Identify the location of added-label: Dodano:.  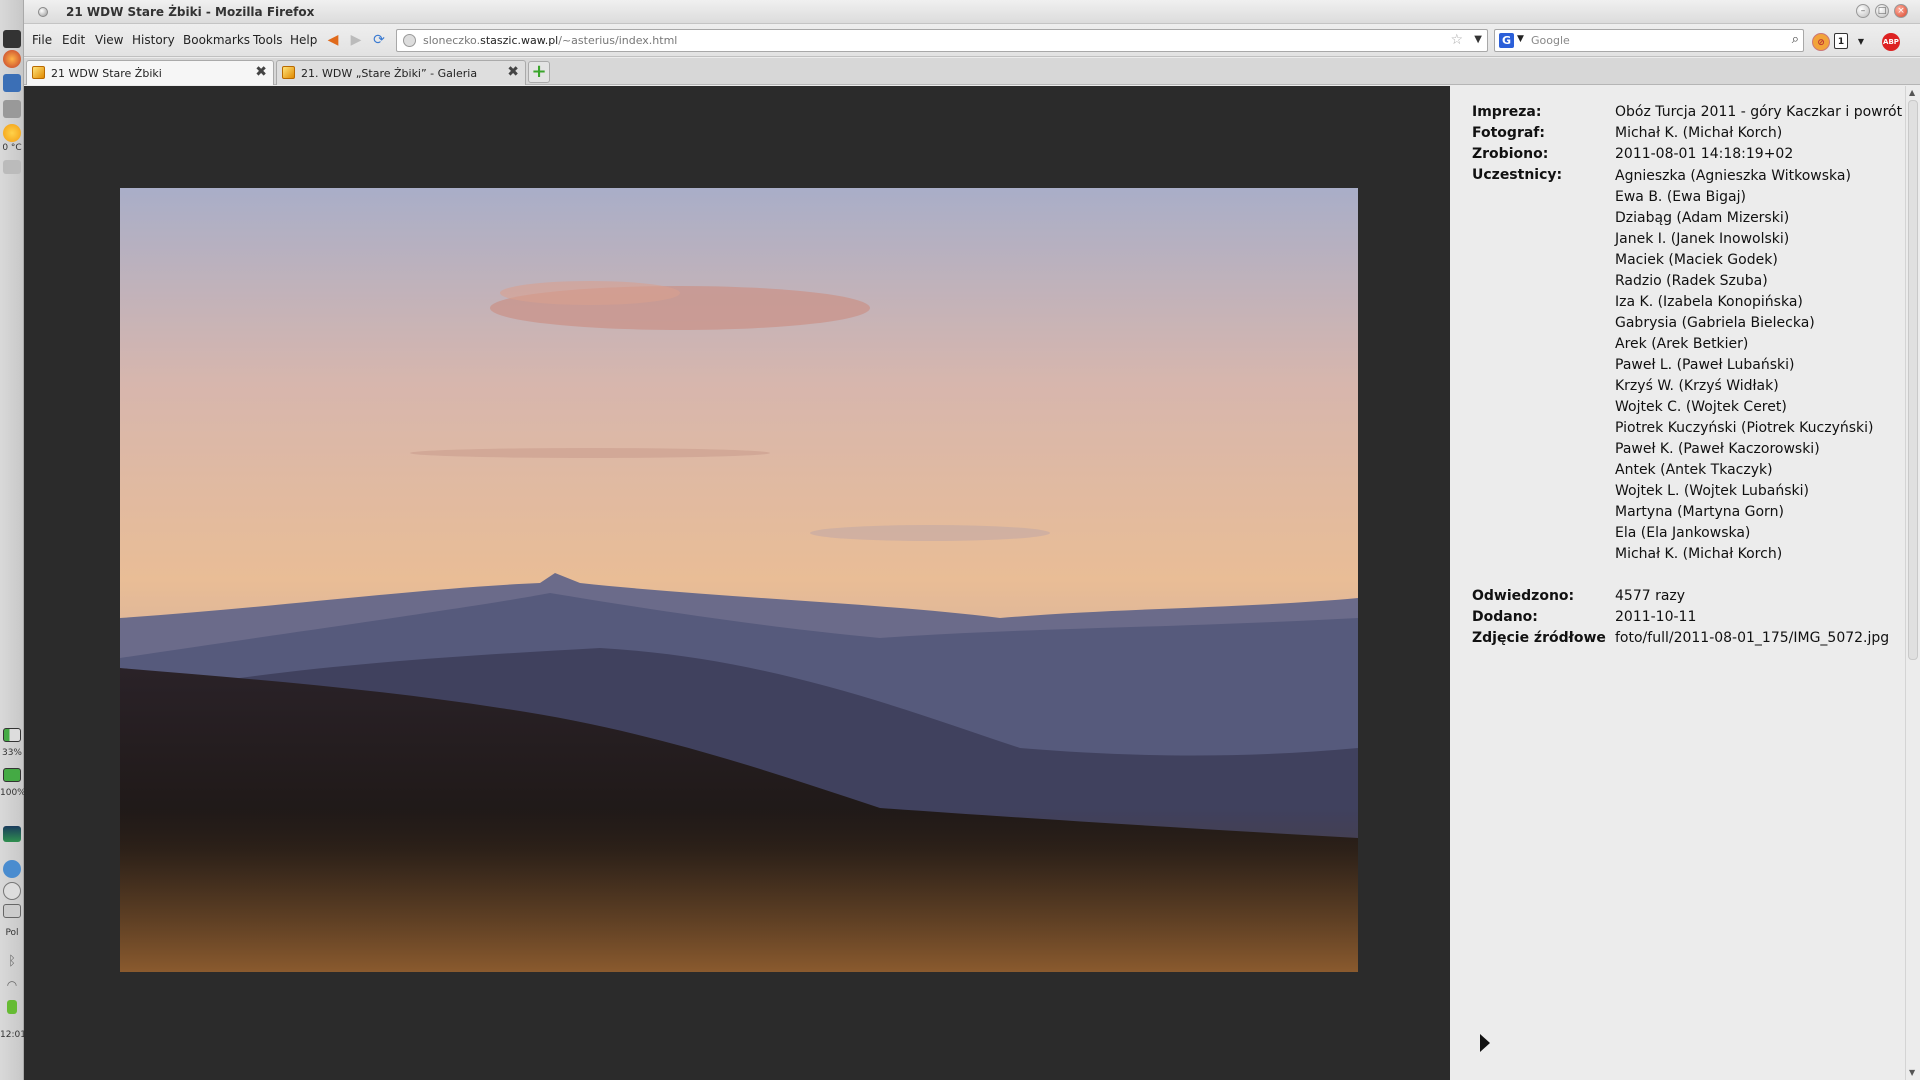
(1505, 617).